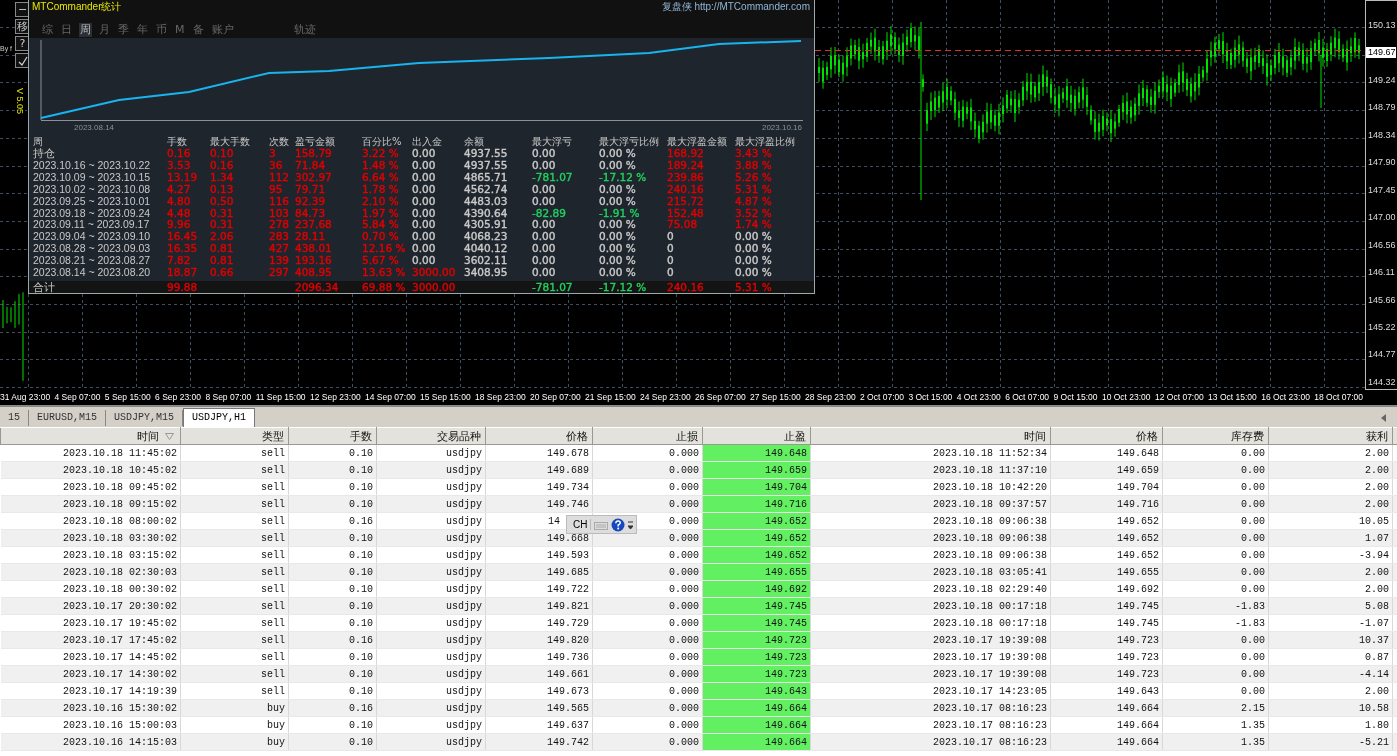  I want to click on price-label: 150.13, so click(1382, 25).